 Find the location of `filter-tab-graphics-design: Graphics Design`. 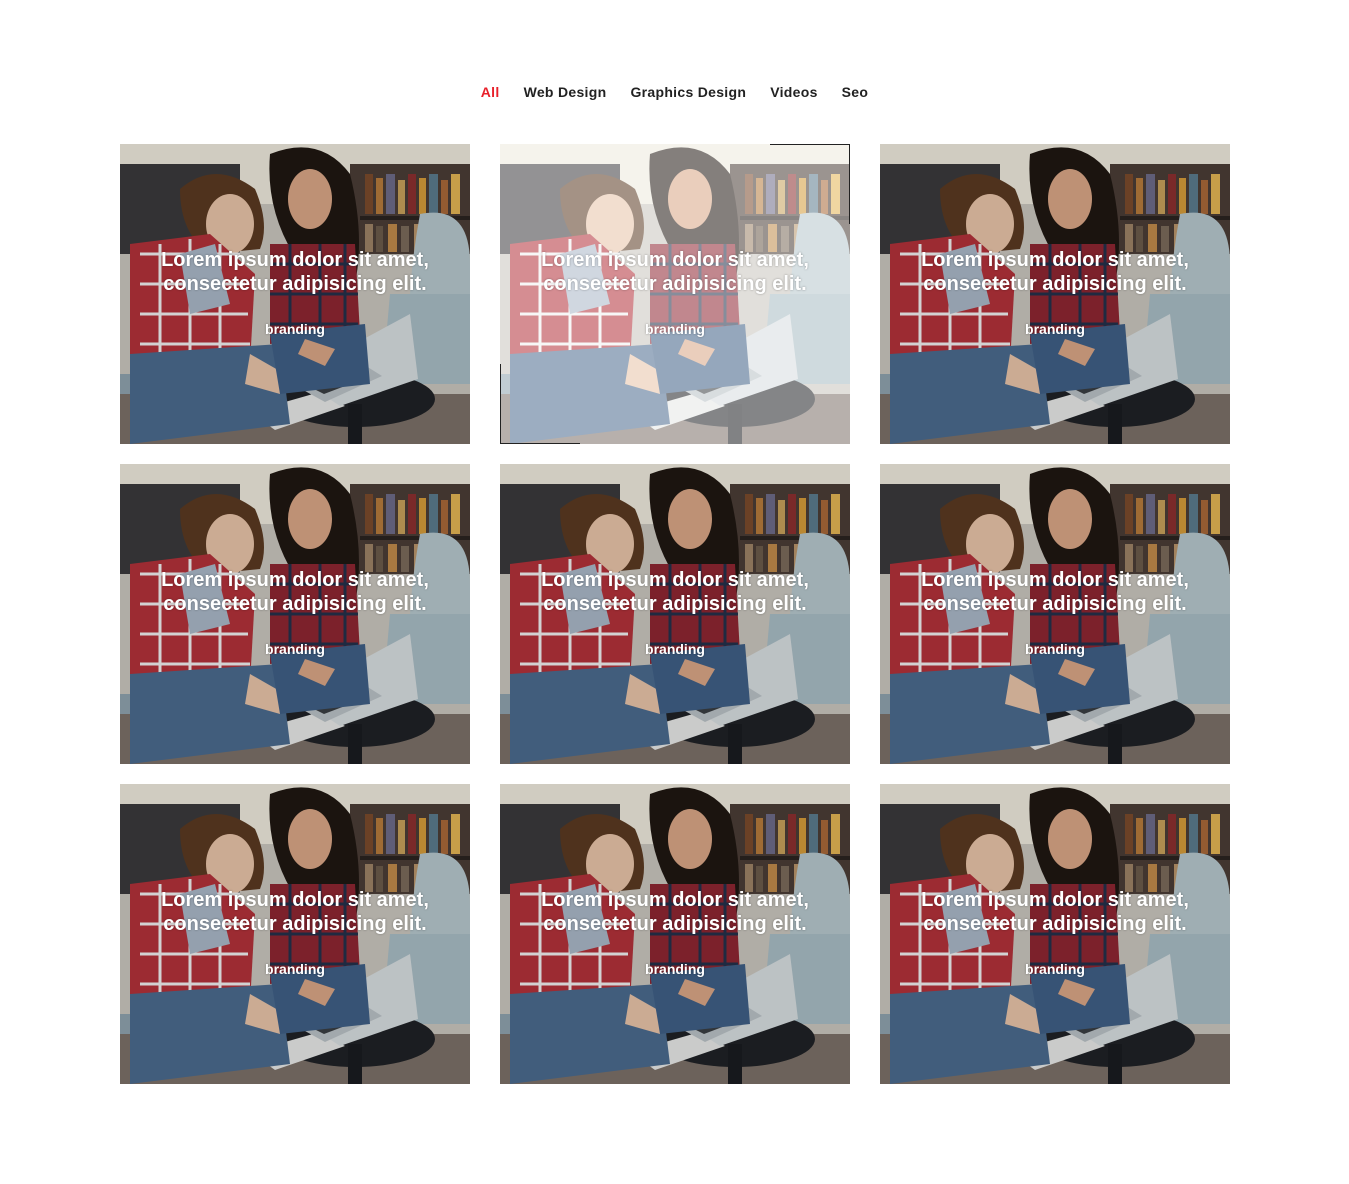

filter-tab-graphics-design: Graphics Design is located at coordinates (688, 92).